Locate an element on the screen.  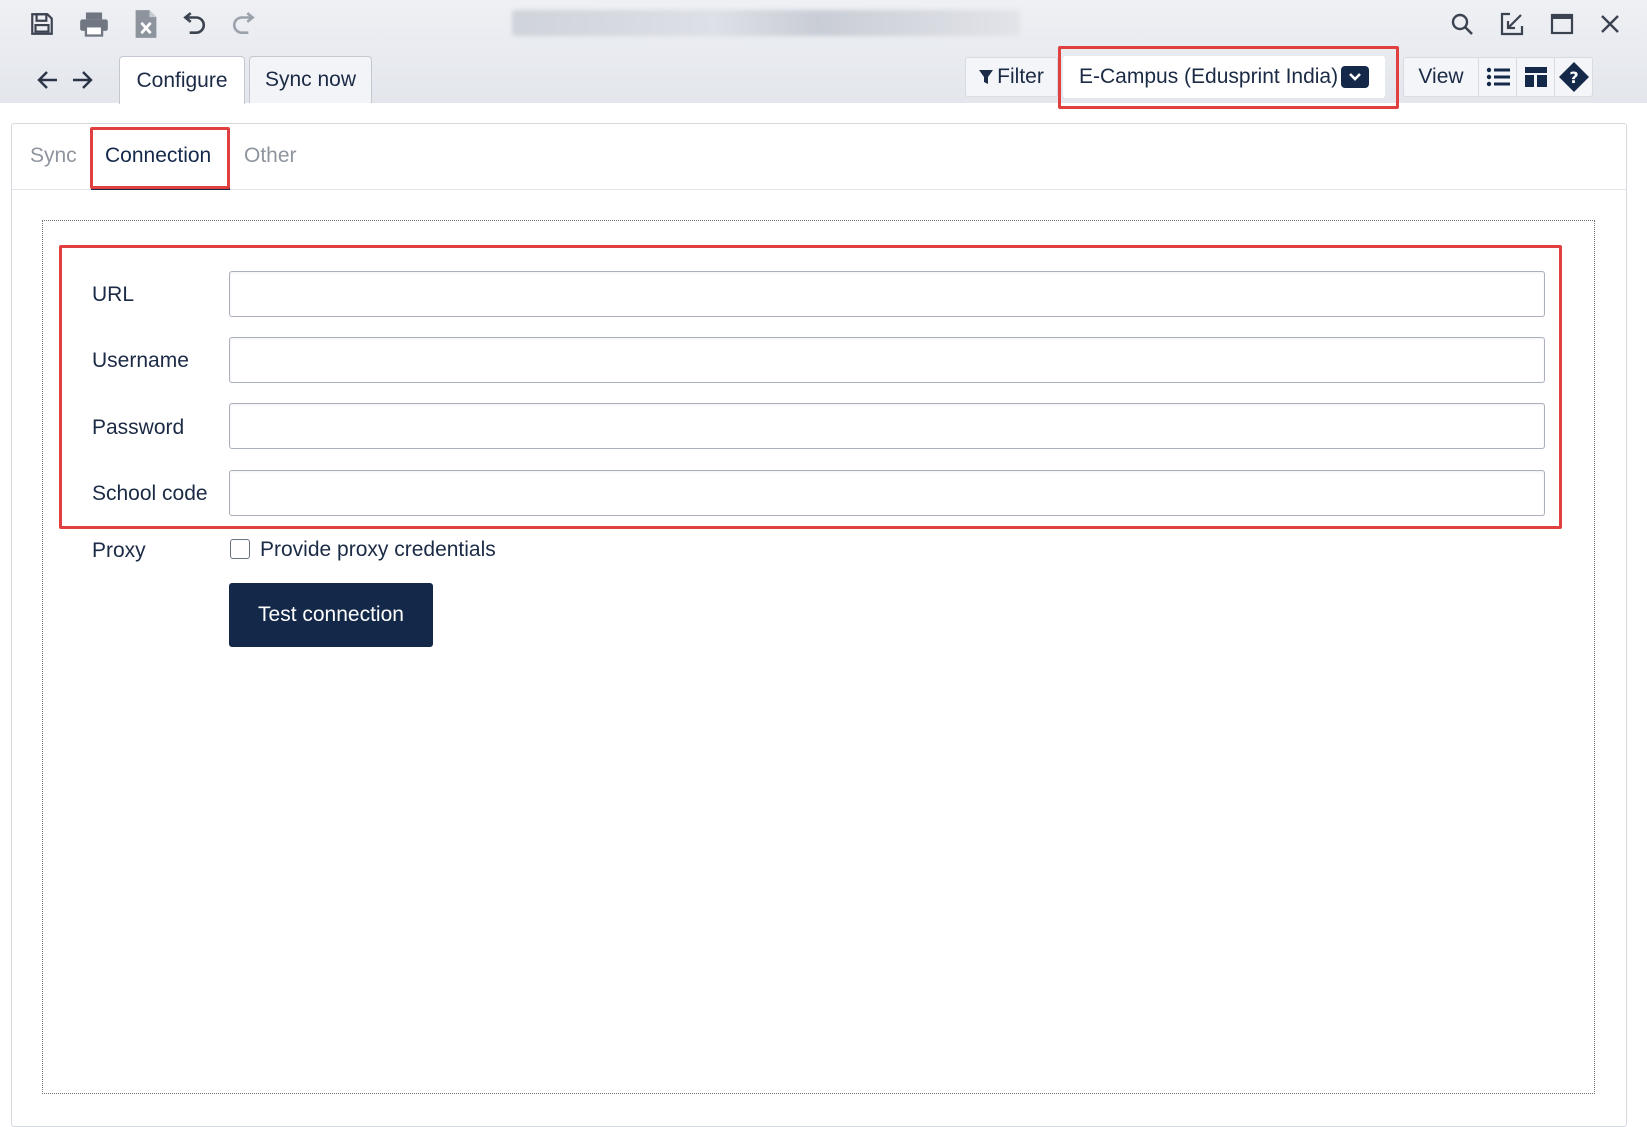
save-icon is located at coordinates (42, 24).